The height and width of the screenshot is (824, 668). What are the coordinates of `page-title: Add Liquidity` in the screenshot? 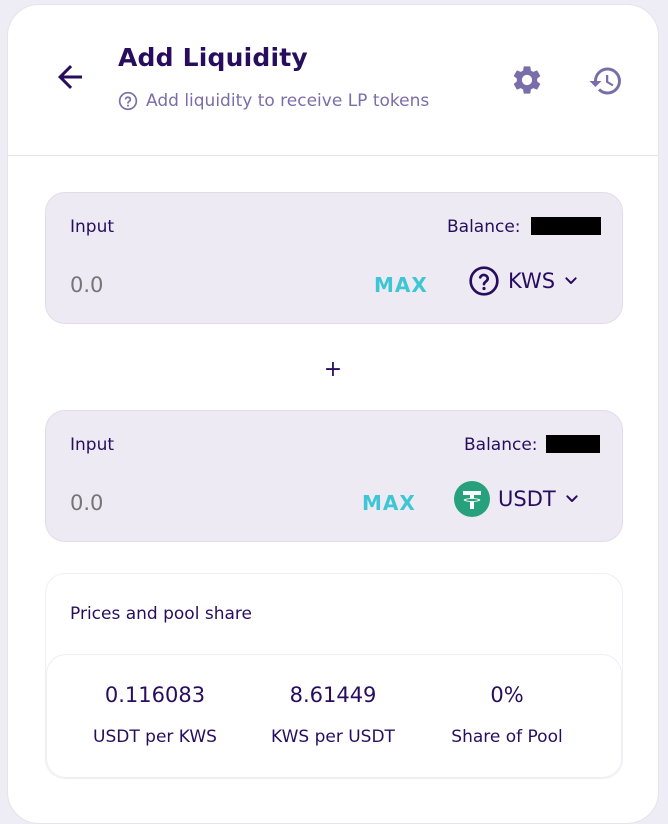 It's located at (213, 57).